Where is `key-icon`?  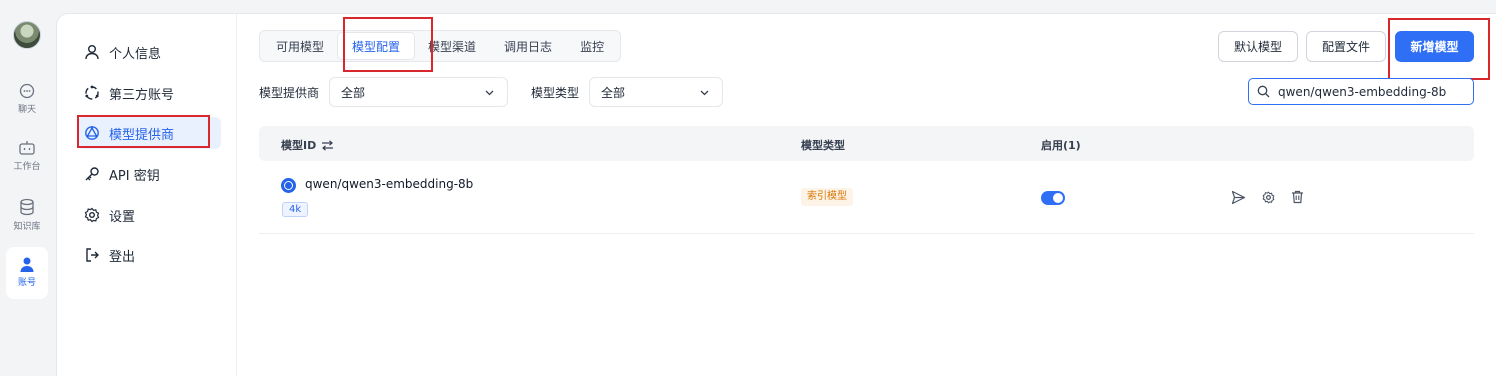 key-icon is located at coordinates (92, 174).